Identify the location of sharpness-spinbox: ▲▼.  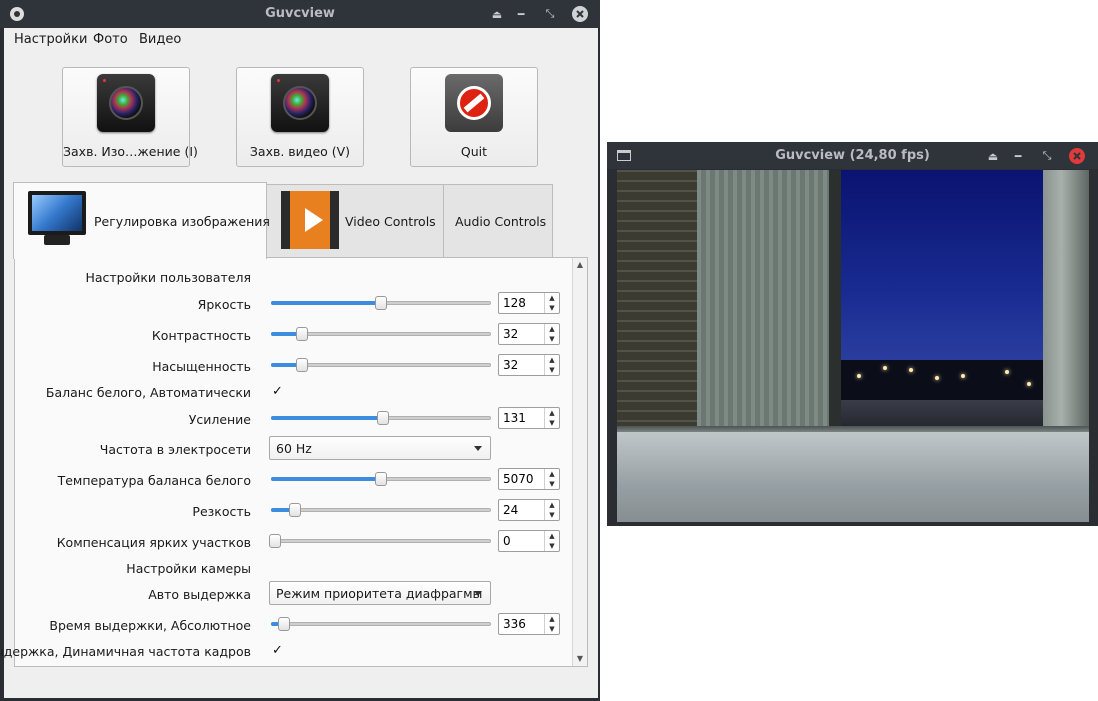
(529, 510).